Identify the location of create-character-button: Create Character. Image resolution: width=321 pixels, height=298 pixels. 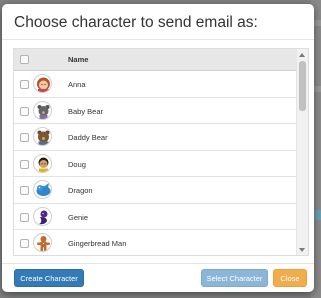
(49, 278).